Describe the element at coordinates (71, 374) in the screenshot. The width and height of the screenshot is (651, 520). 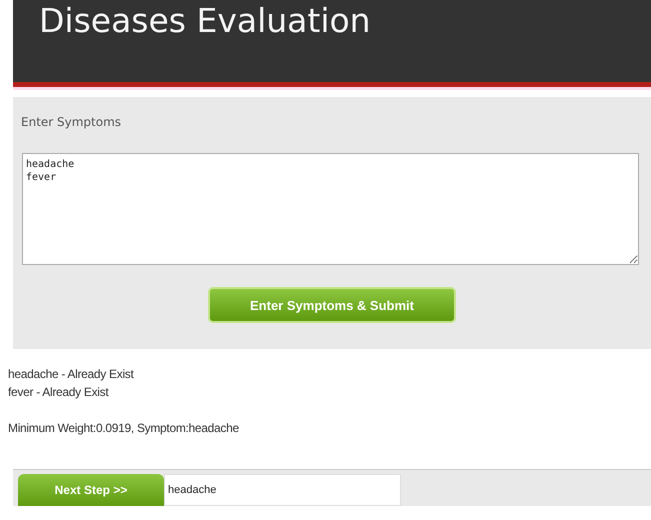
I see `status-message: headache - Already Exist` at that location.